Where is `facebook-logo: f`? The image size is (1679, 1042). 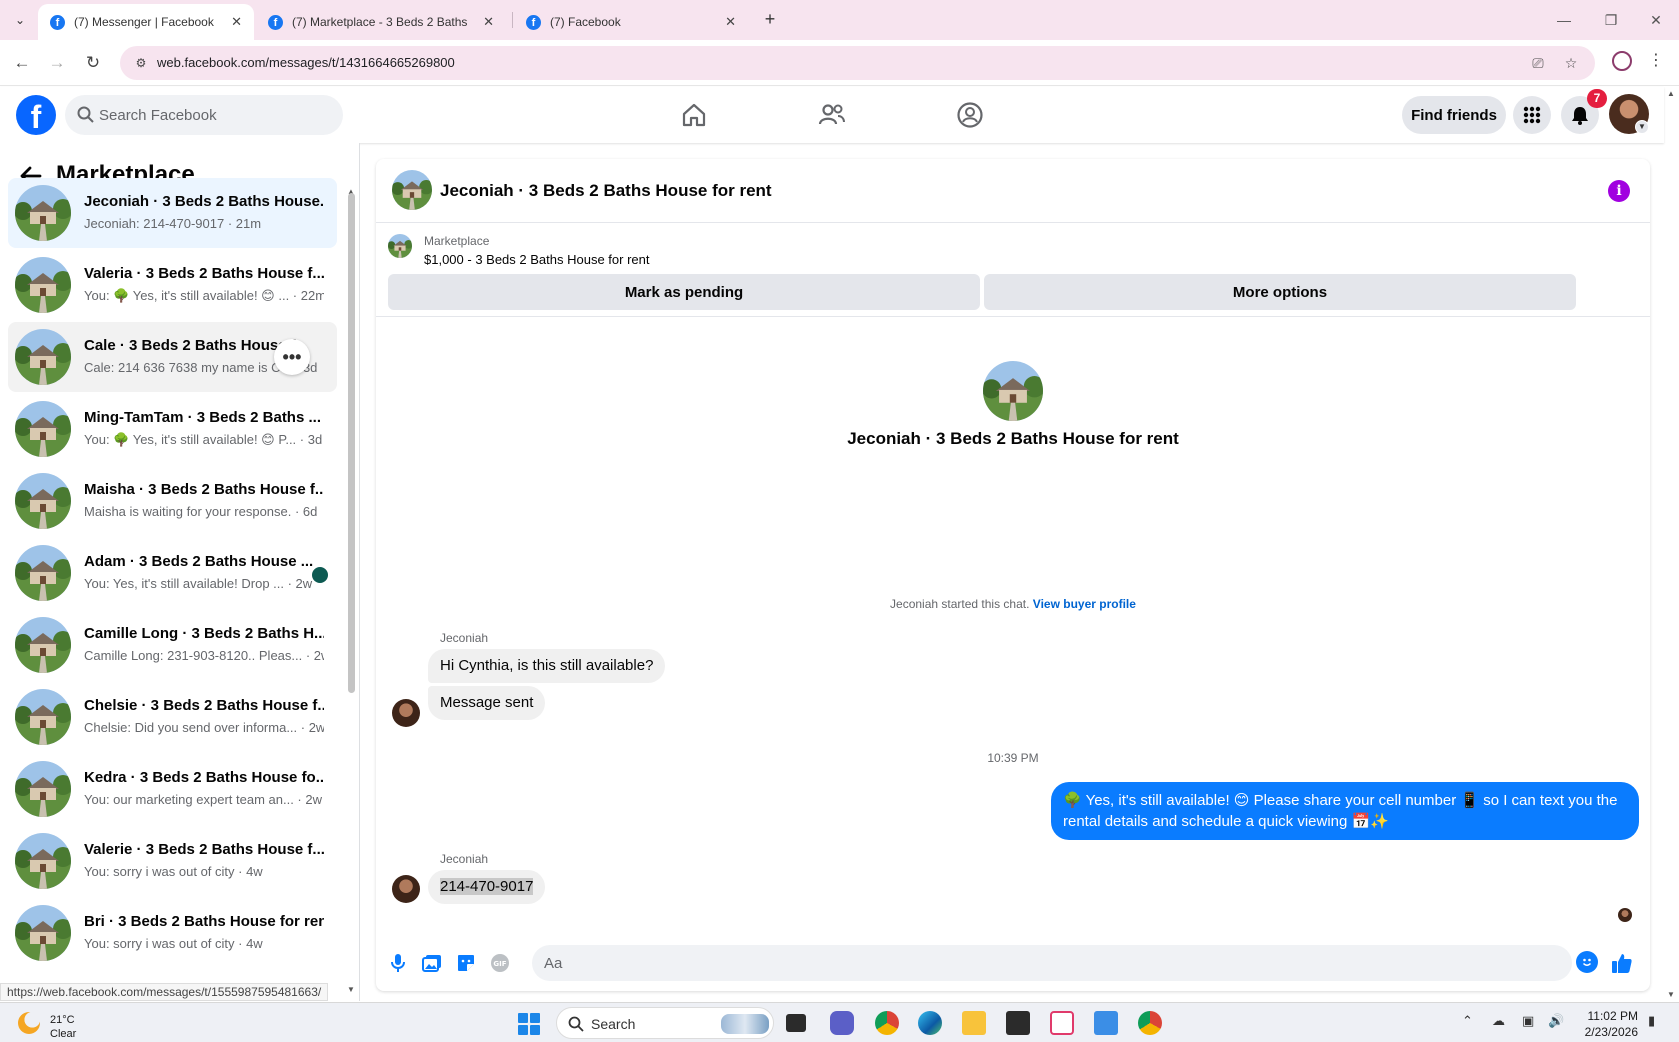
facebook-logo: f is located at coordinates (36, 115).